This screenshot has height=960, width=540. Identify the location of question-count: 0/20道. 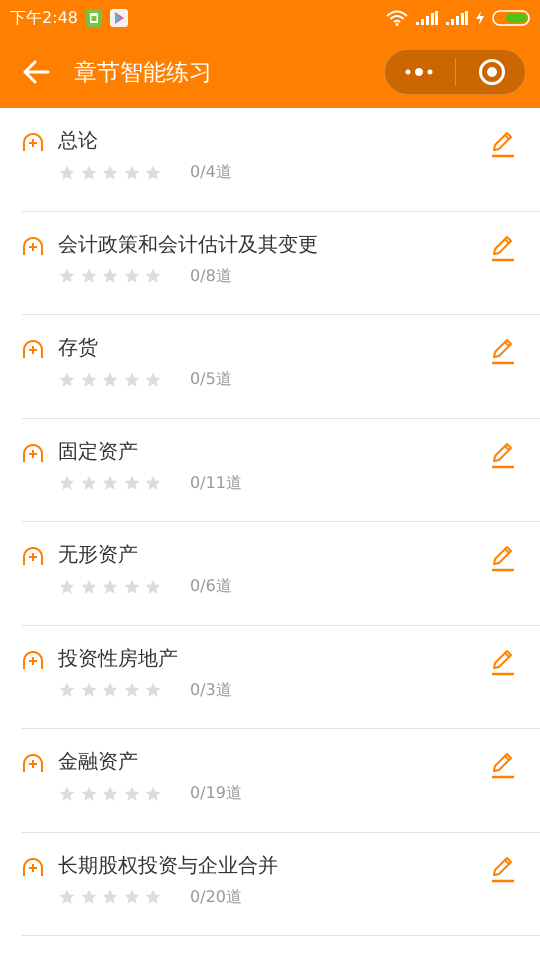
(216, 897).